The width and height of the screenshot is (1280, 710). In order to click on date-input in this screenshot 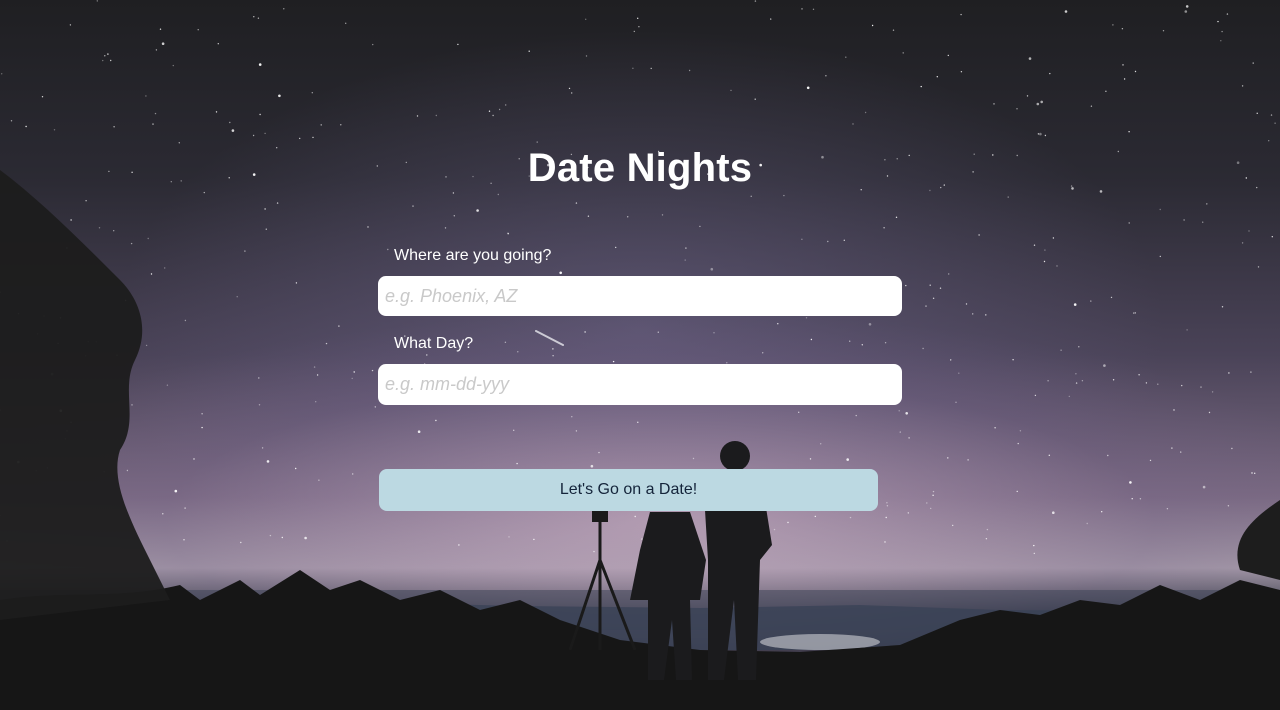, I will do `click(640, 384)`.